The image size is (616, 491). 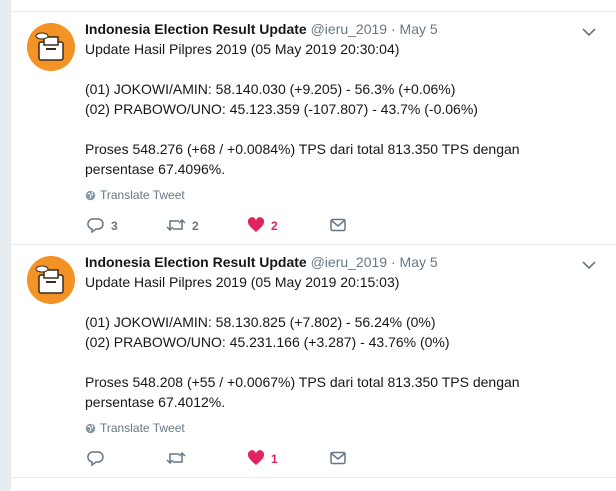 I want to click on tweet-line: persentase 67.4012%., so click(x=155, y=402).